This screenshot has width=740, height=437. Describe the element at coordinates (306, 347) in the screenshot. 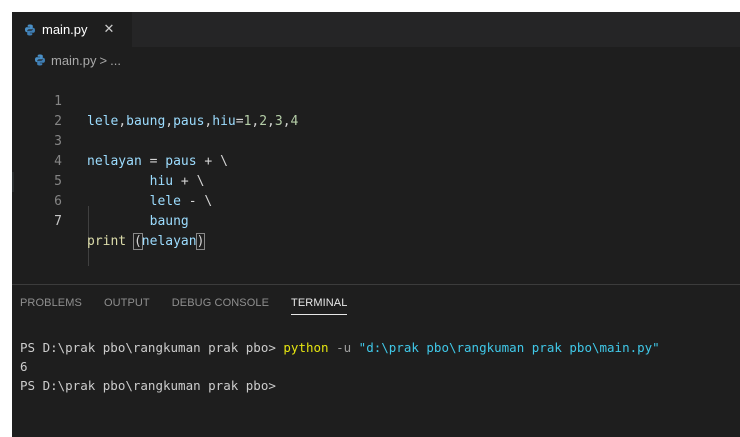

I see `terminal-command: python` at that location.